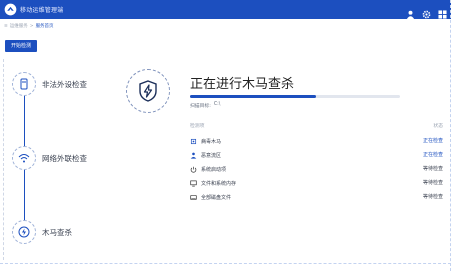  I want to click on wifi-icon, so click(24, 158).